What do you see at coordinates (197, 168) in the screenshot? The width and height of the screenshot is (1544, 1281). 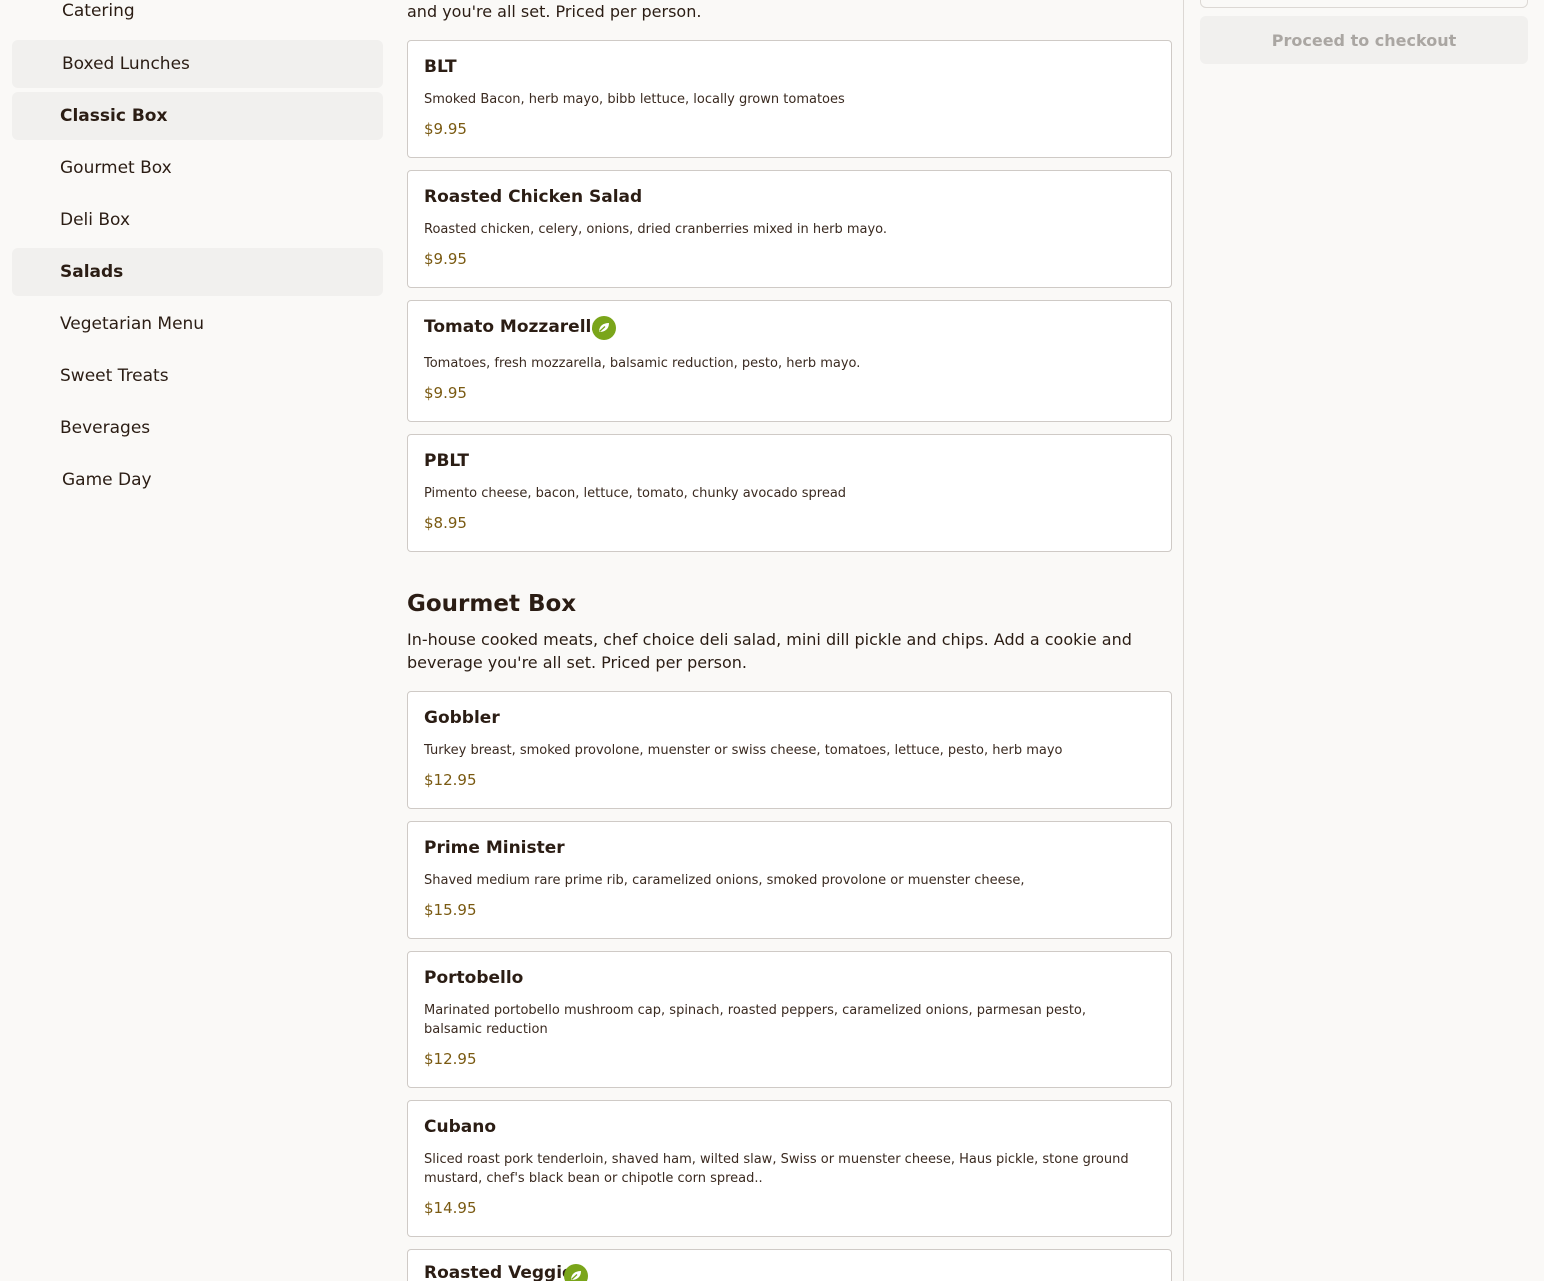 I see `sidebar-item-gourmet-box: Gourmet Box` at bounding box center [197, 168].